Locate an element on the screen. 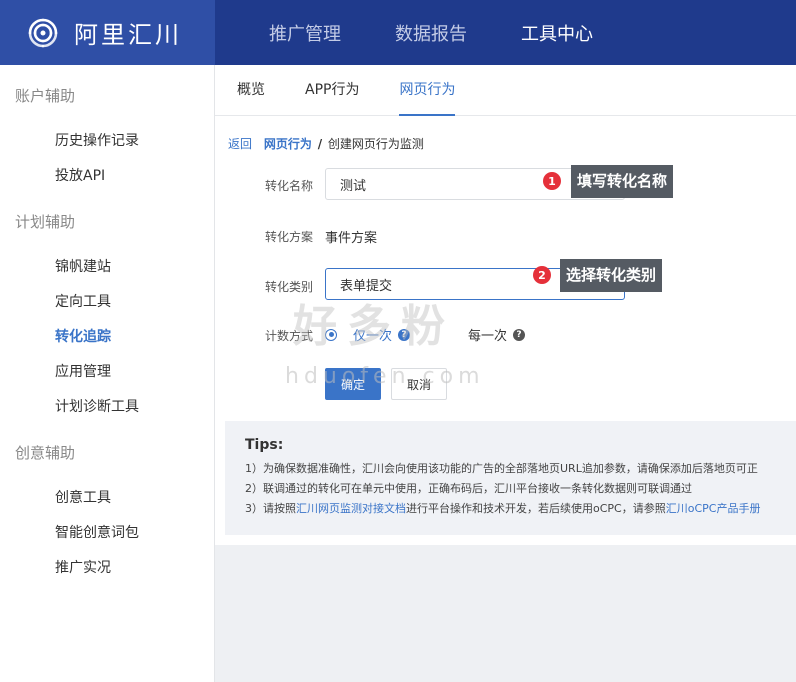 The height and width of the screenshot is (682, 796). breadcrumb-current: 创建网页行为监测 is located at coordinates (375, 144).